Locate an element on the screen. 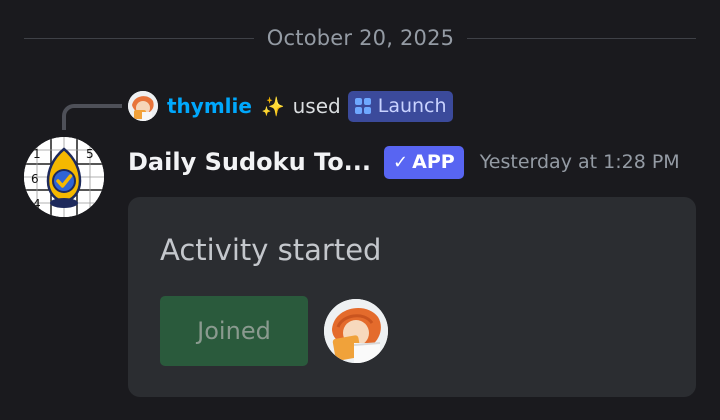 The height and width of the screenshot is (420, 720). participant-avatar is located at coordinates (356, 331).